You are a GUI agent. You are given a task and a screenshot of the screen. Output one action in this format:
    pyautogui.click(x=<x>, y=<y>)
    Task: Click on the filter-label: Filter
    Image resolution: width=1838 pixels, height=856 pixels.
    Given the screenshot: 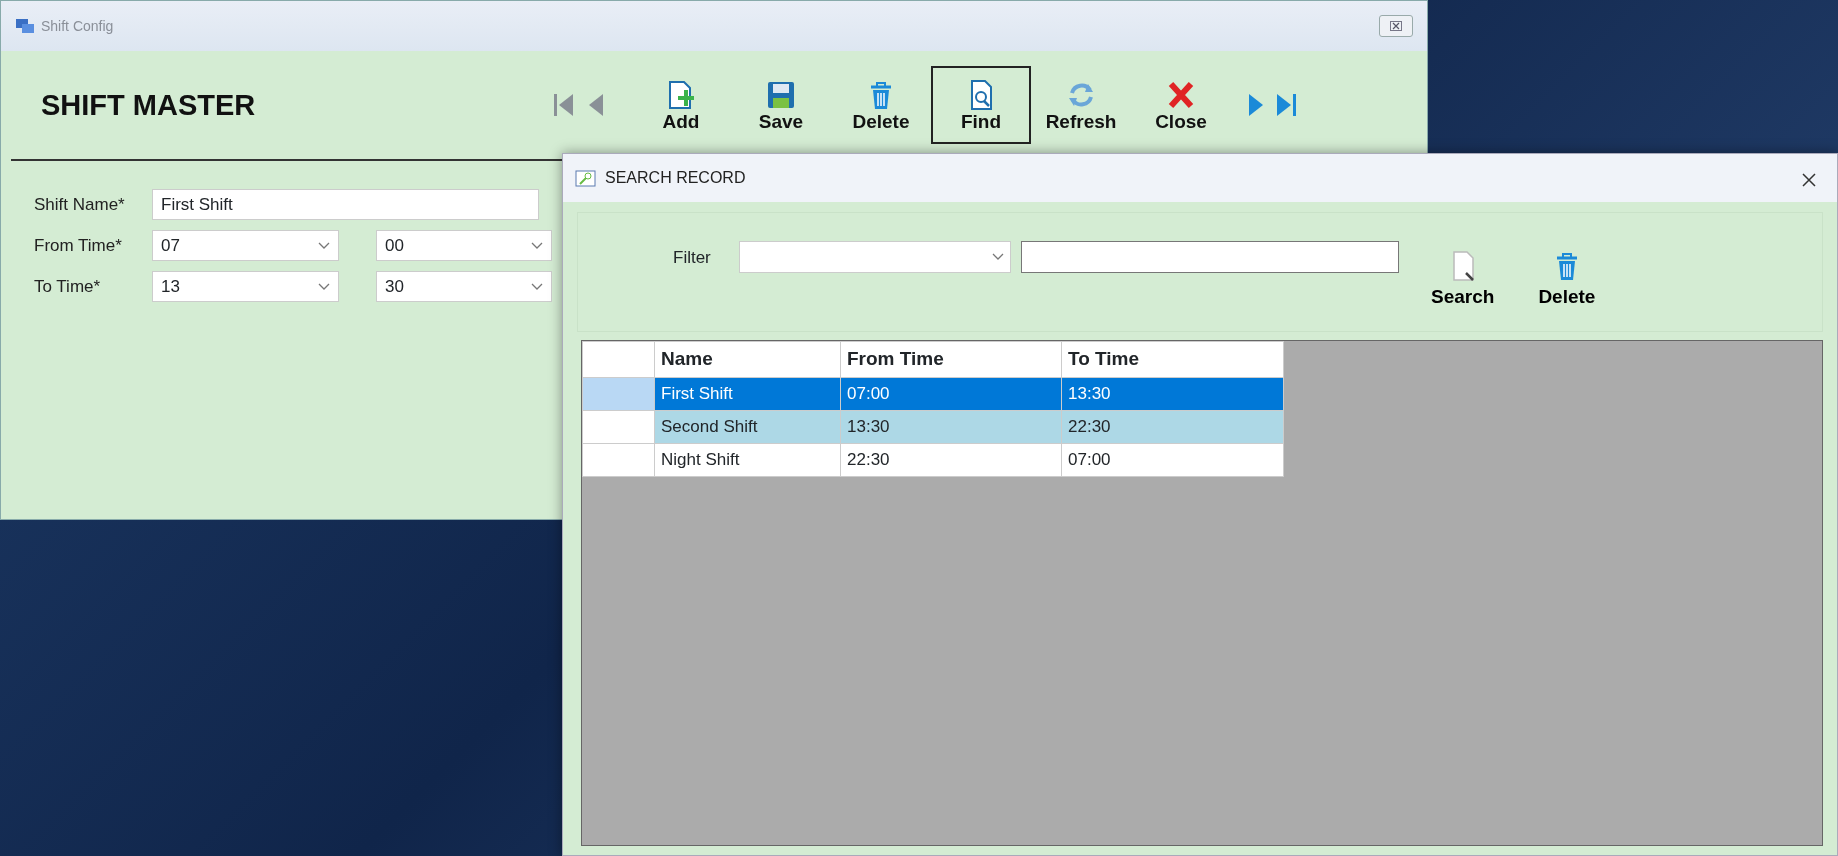 What is the action you would take?
    pyautogui.click(x=692, y=258)
    